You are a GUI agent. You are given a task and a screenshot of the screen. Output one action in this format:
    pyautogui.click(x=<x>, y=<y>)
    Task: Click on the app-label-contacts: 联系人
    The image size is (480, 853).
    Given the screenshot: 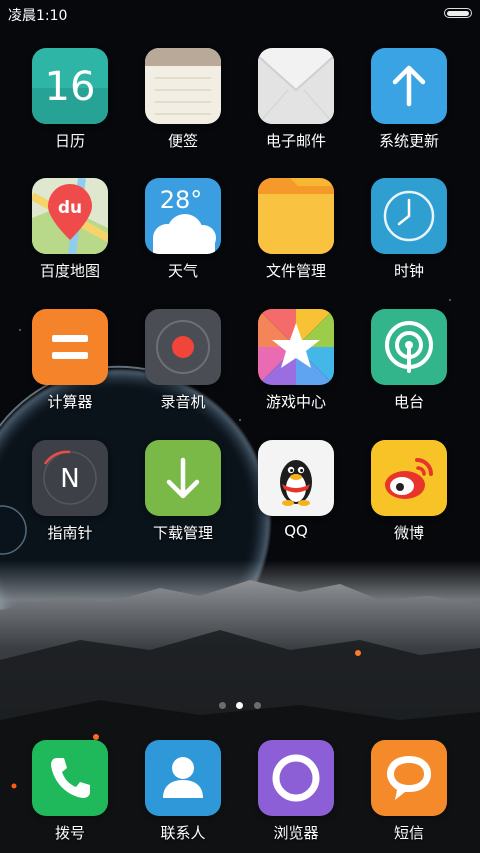 What is the action you would take?
    pyautogui.click(x=183, y=833)
    